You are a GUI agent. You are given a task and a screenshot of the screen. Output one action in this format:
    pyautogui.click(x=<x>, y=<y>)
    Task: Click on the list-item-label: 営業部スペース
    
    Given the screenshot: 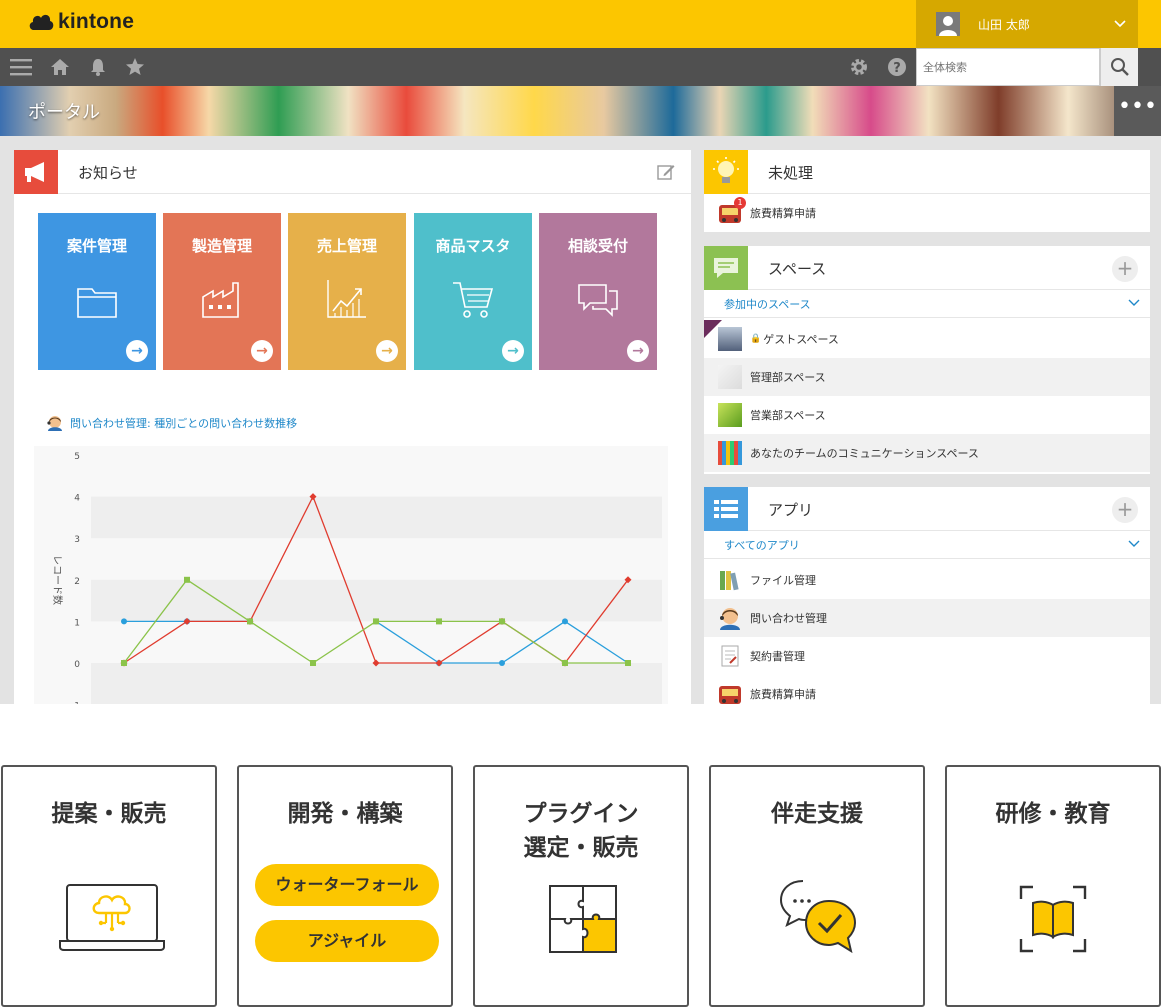 What is the action you would take?
    pyautogui.click(x=788, y=415)
    